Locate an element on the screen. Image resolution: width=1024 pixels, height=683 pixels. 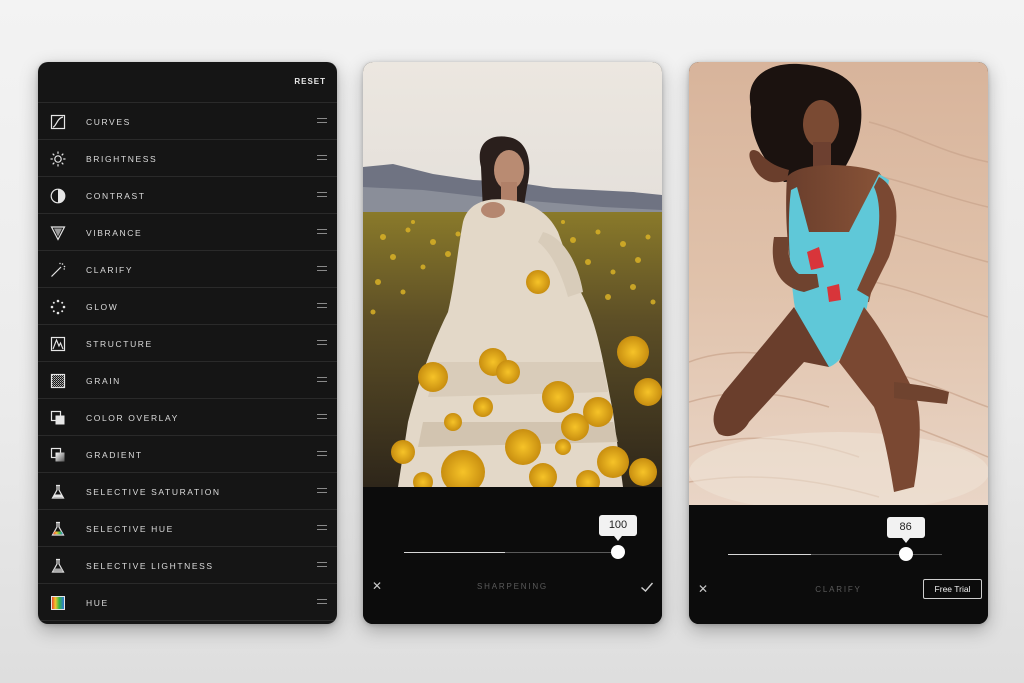
checkmark-icon is located at coordinates (647, 586).